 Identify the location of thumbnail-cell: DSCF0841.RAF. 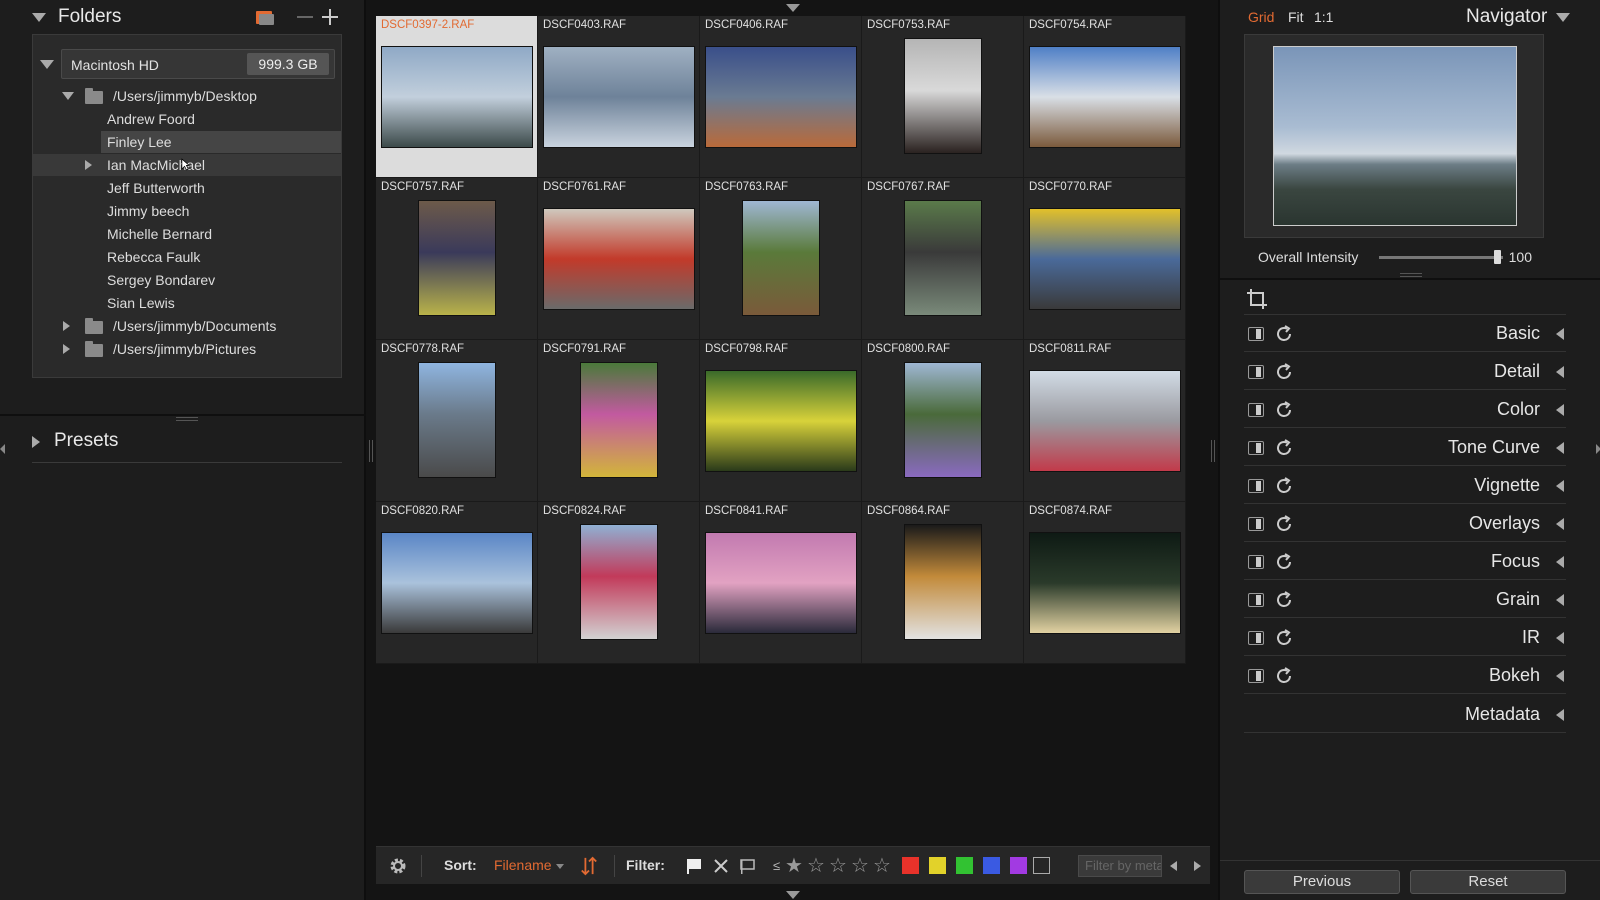
(781, 583).